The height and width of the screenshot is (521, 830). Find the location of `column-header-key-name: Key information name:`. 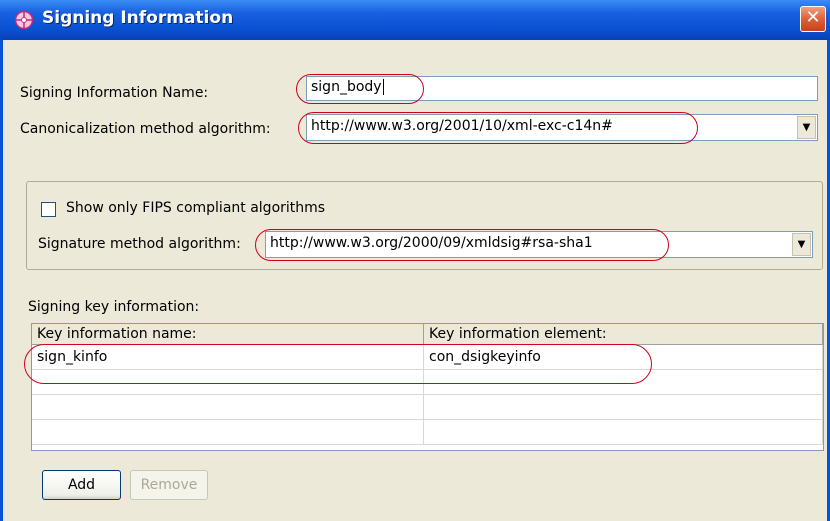

column-header-key-name: Key information name: is located at coordinates (228, 334).